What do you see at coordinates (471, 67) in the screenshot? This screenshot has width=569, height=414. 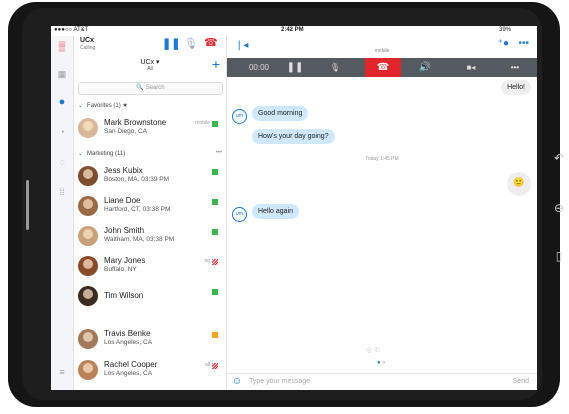 I see `video-icon: ■◂` at bounding box center [471, 67].